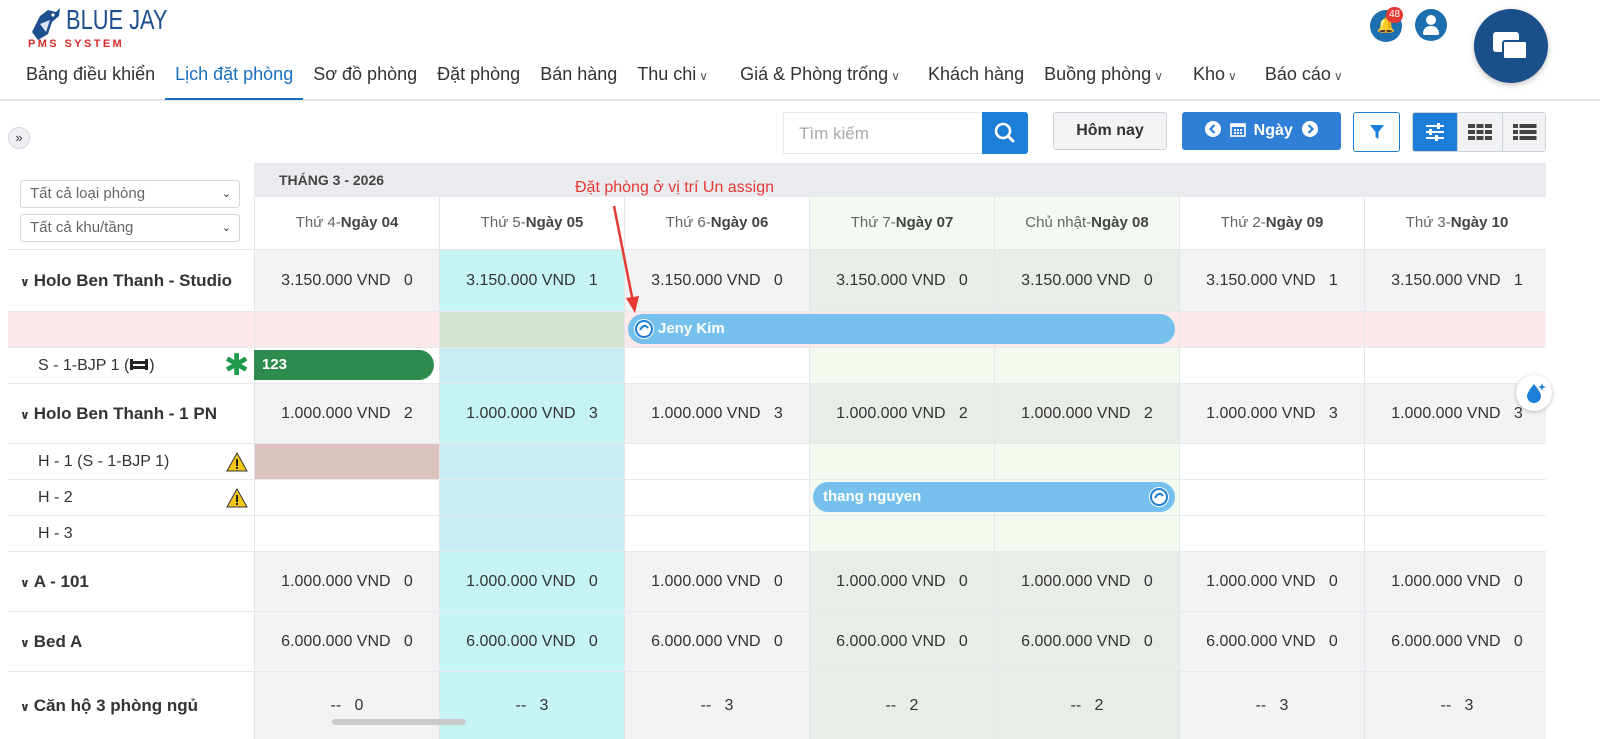 The height and width of the screenshot is (739, 1600). Describe the element at coordinates (19, 138) in the screenshot. I see `expand-sidebar-button: »` at that location.